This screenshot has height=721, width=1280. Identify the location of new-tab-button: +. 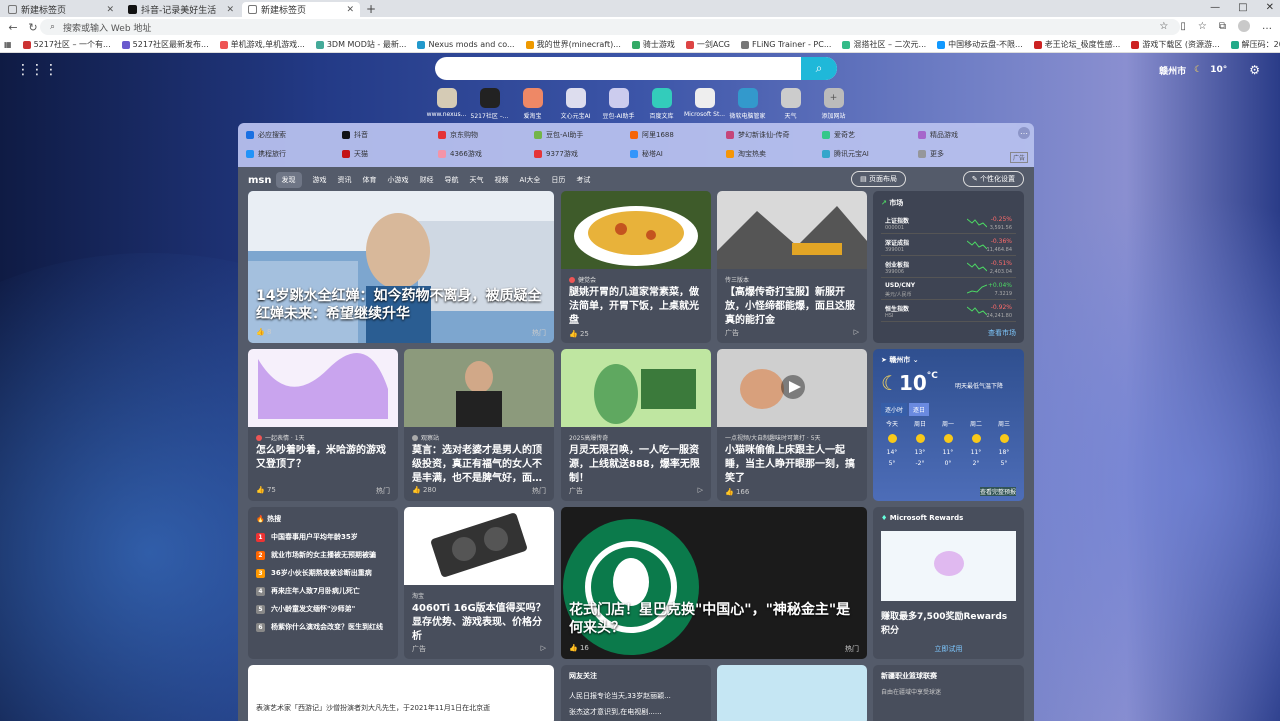
(371, 9).